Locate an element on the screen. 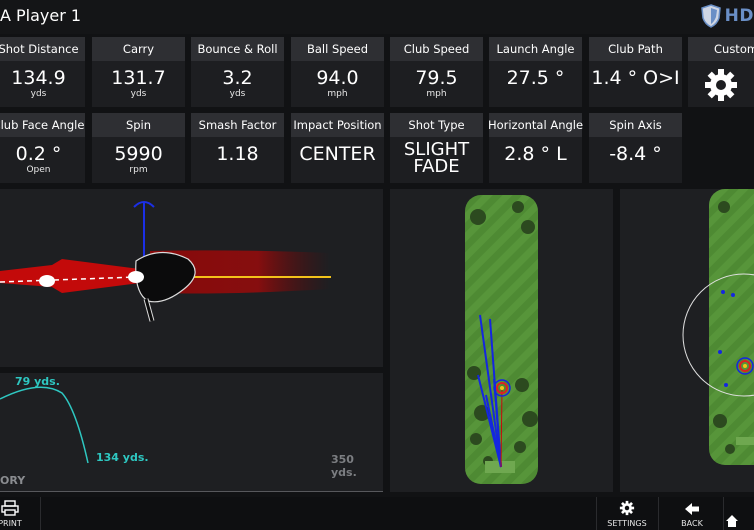 Image resolution: width=754 pixels, height=530 pixels. trajectory-curve is located at coordinates (191, 439).